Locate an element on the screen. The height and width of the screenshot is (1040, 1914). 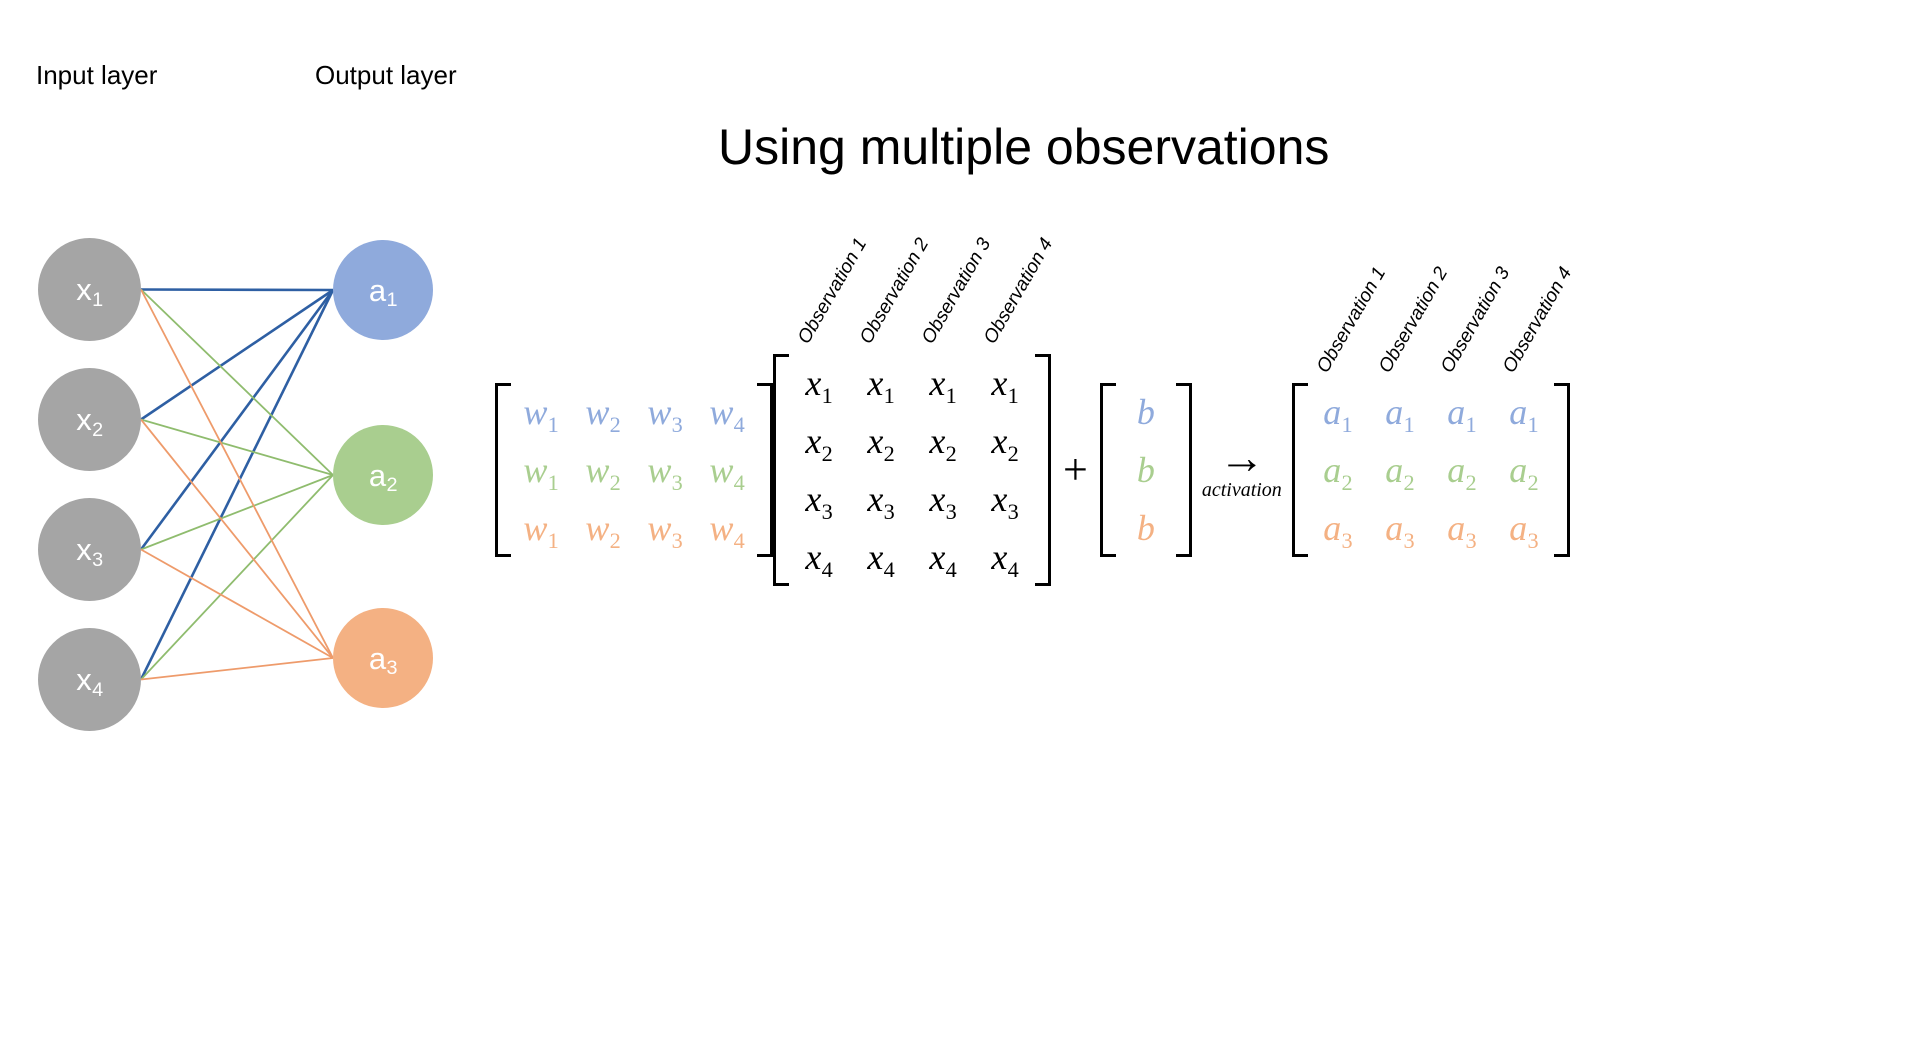
output-node-a2: a2 is located at coordinates (383, 475).